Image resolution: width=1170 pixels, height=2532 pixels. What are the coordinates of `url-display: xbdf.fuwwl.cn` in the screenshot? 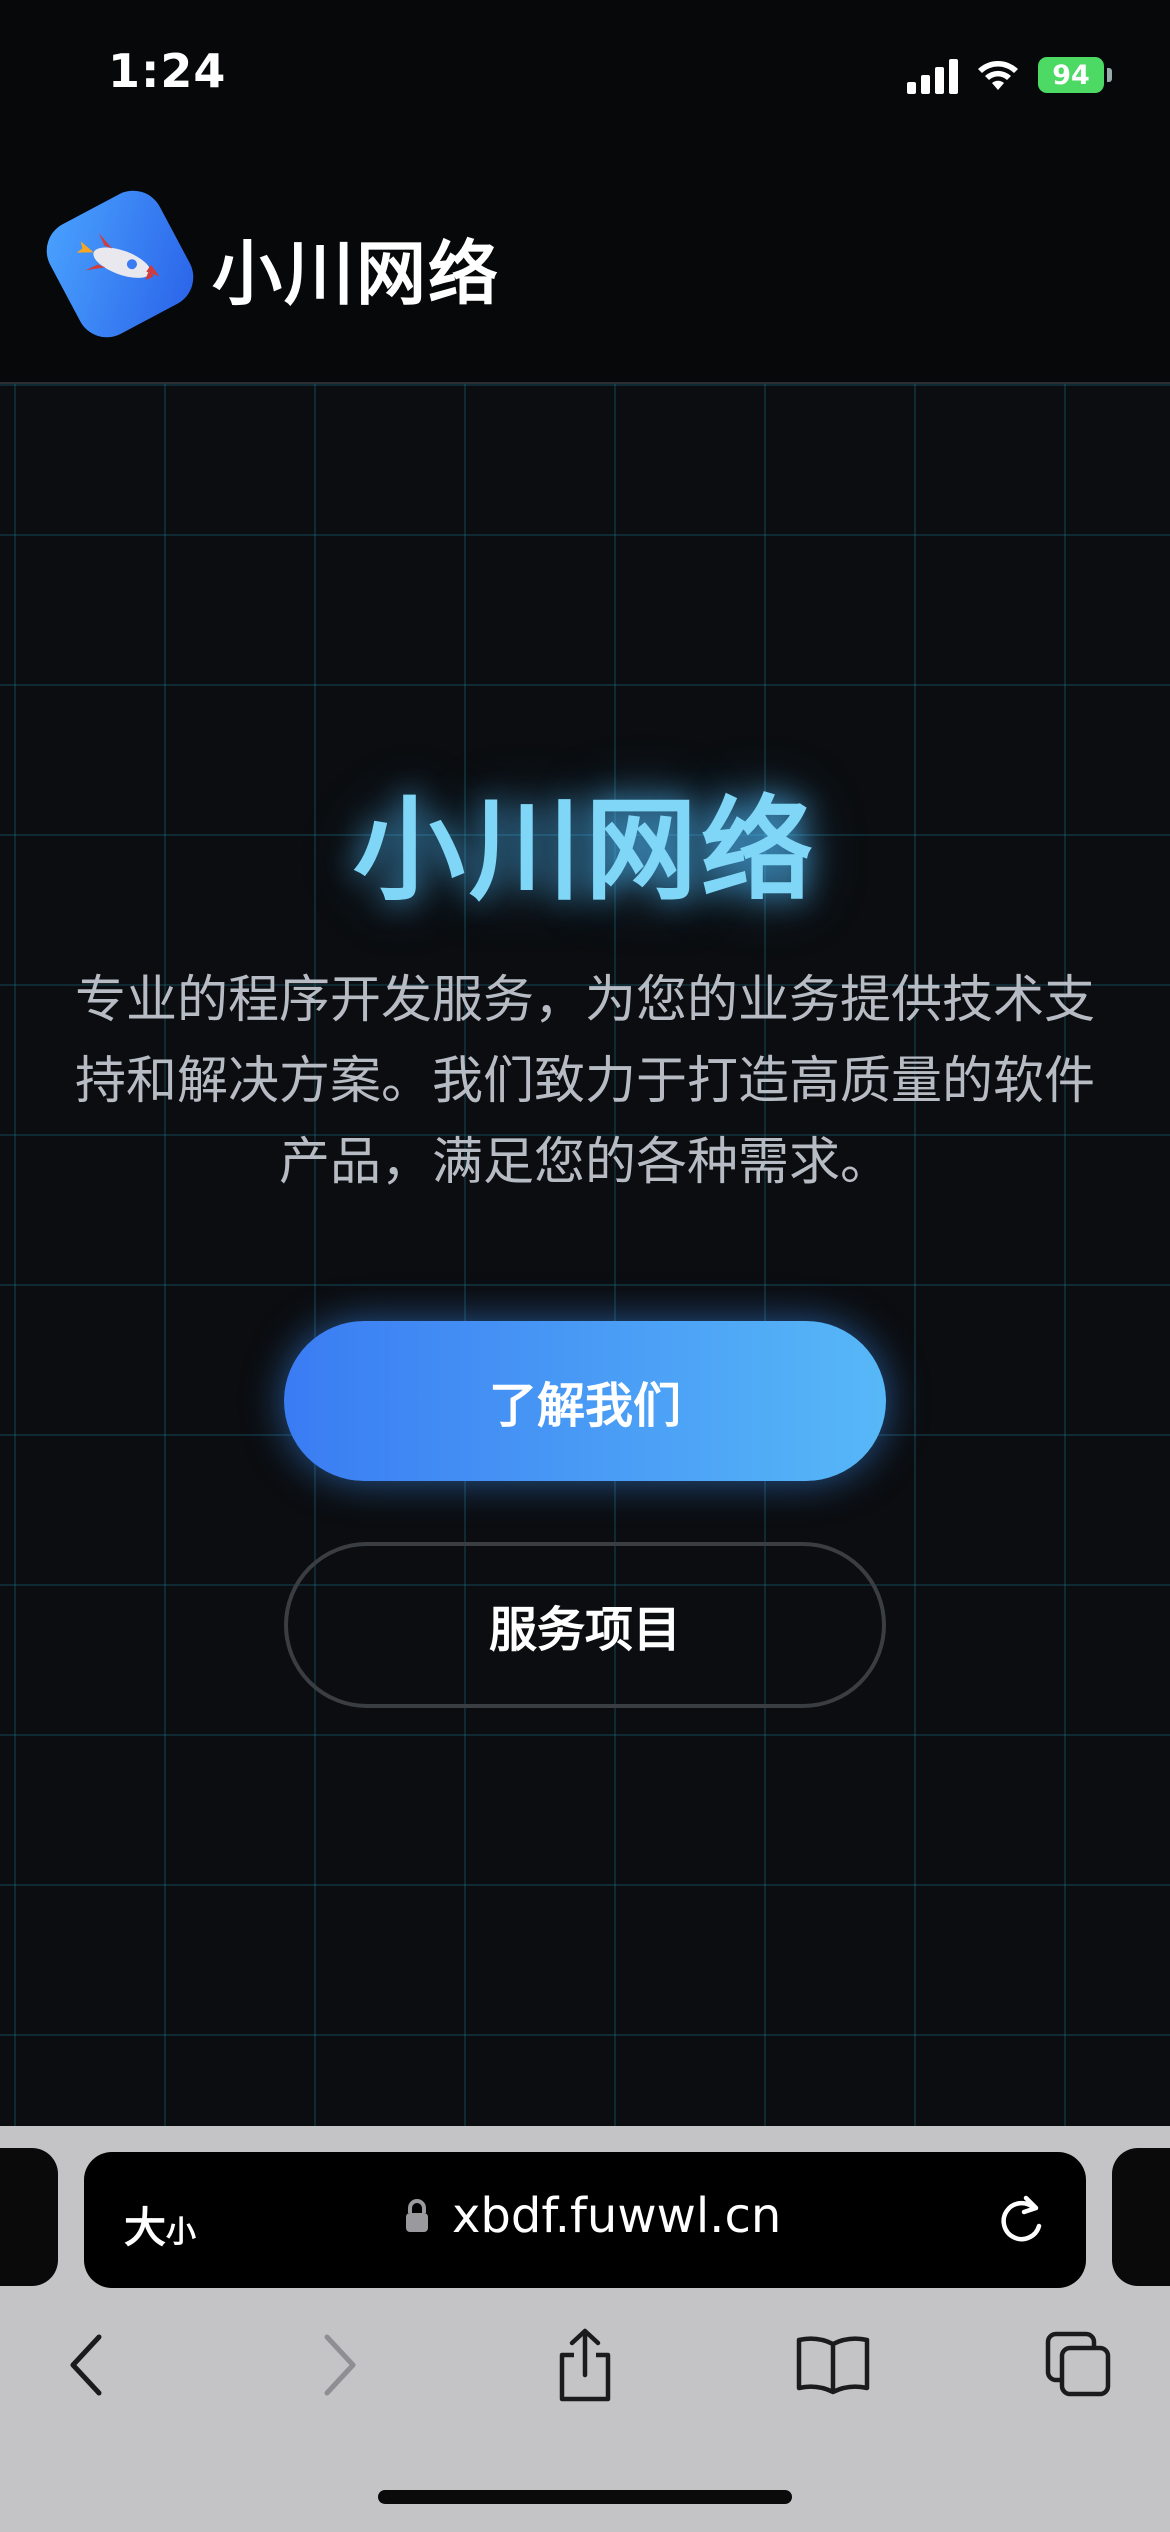 It's located at (592, 2216).